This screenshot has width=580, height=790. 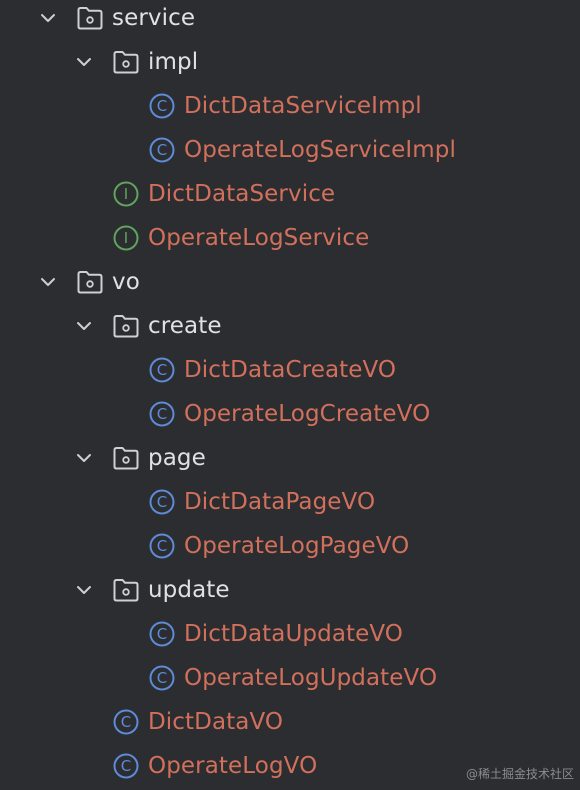 I want to click on tree-row-label: DictDataPageVO, so click(x=280, y=502).